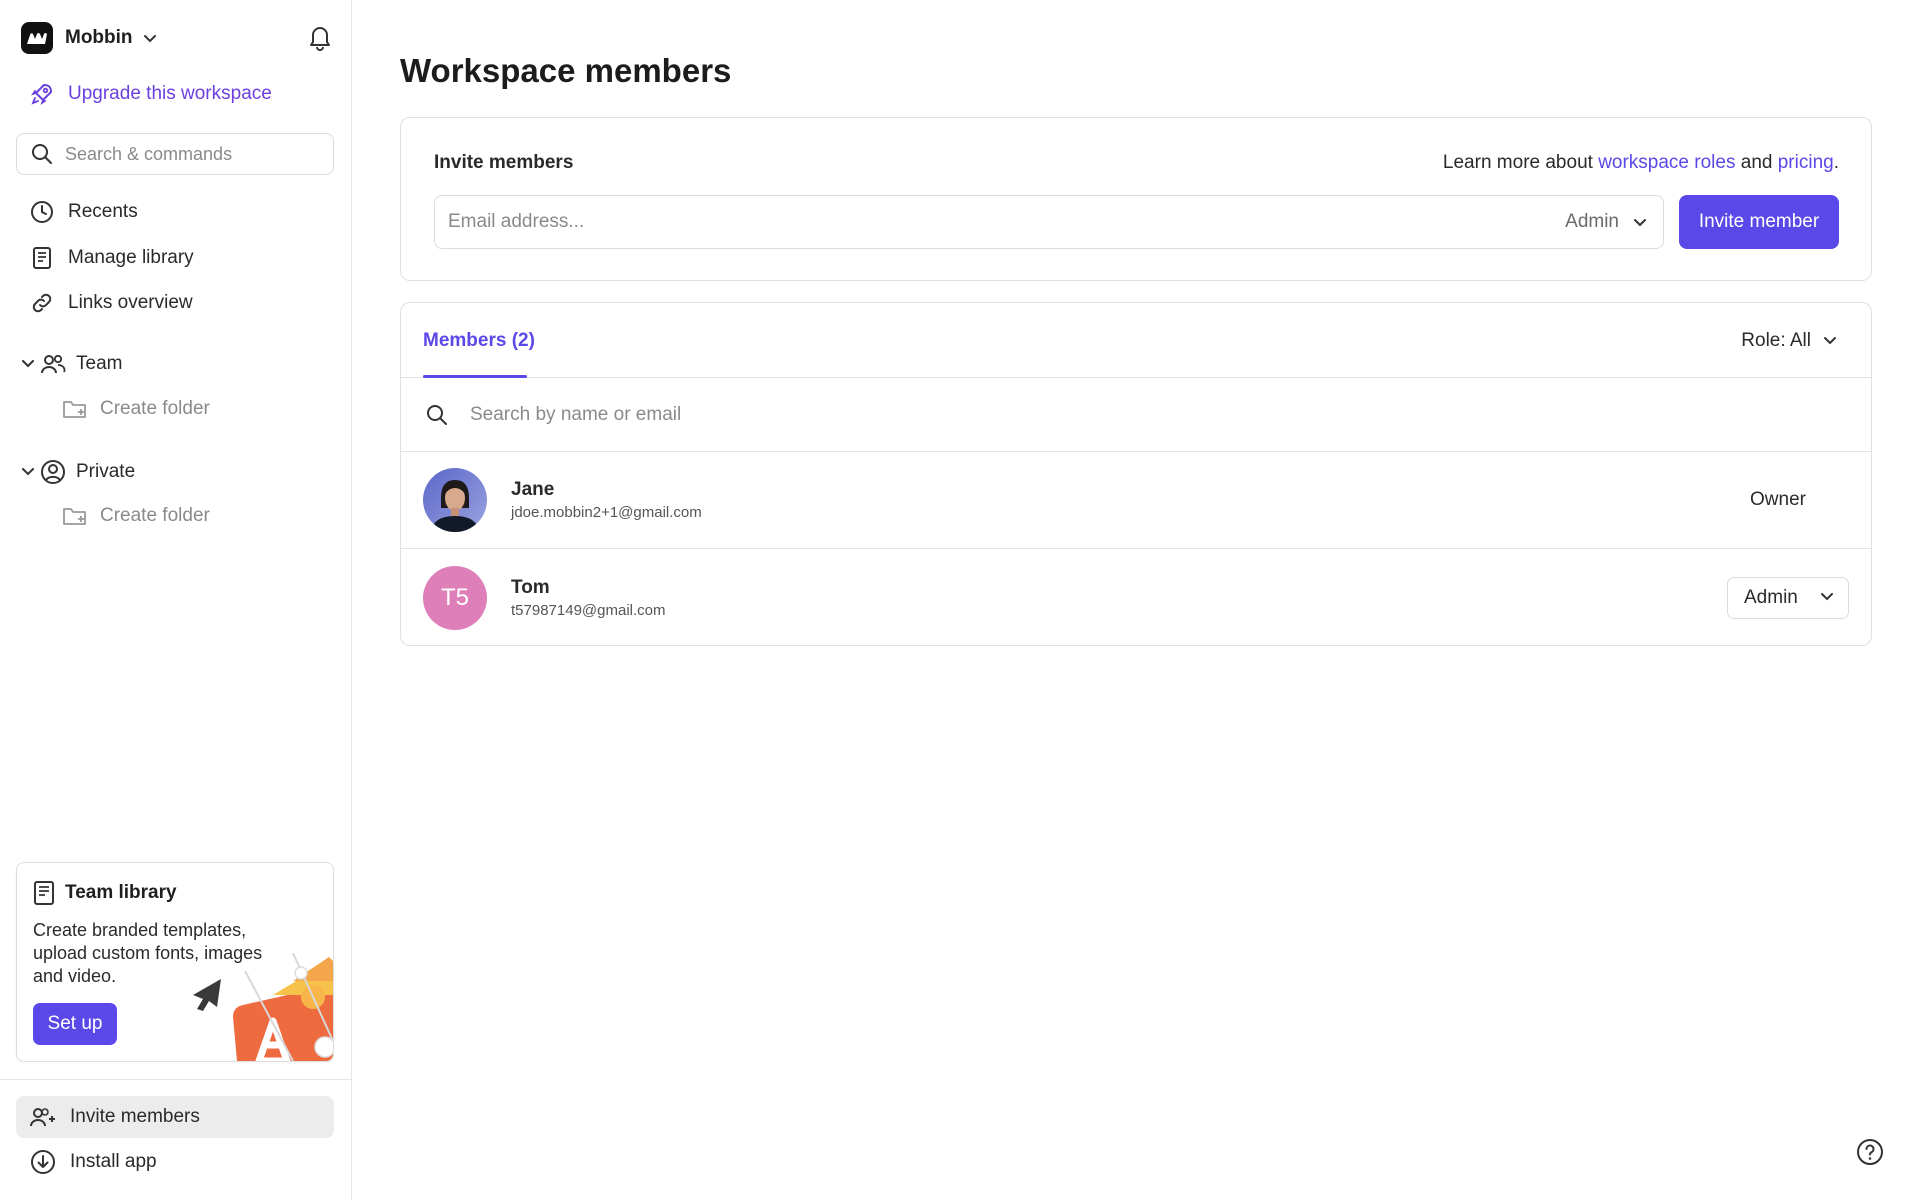  What do you see at coordinates (113, 1161) in the screenshot?
I see `sidebar-bottom-label: Install app` at bounding box center [113, 1161].